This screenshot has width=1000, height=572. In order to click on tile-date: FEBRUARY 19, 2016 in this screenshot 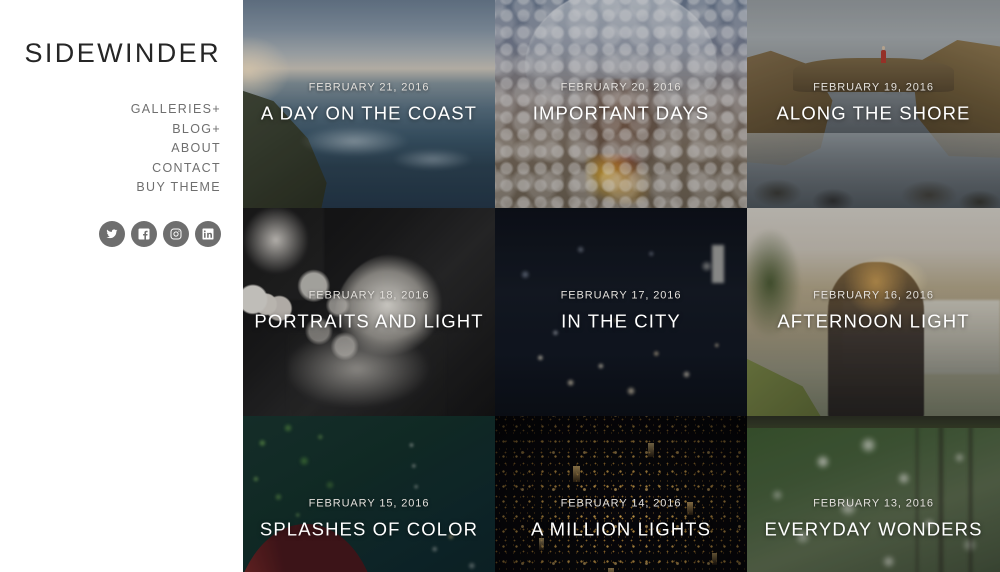, I will do `click(873, 87)`.